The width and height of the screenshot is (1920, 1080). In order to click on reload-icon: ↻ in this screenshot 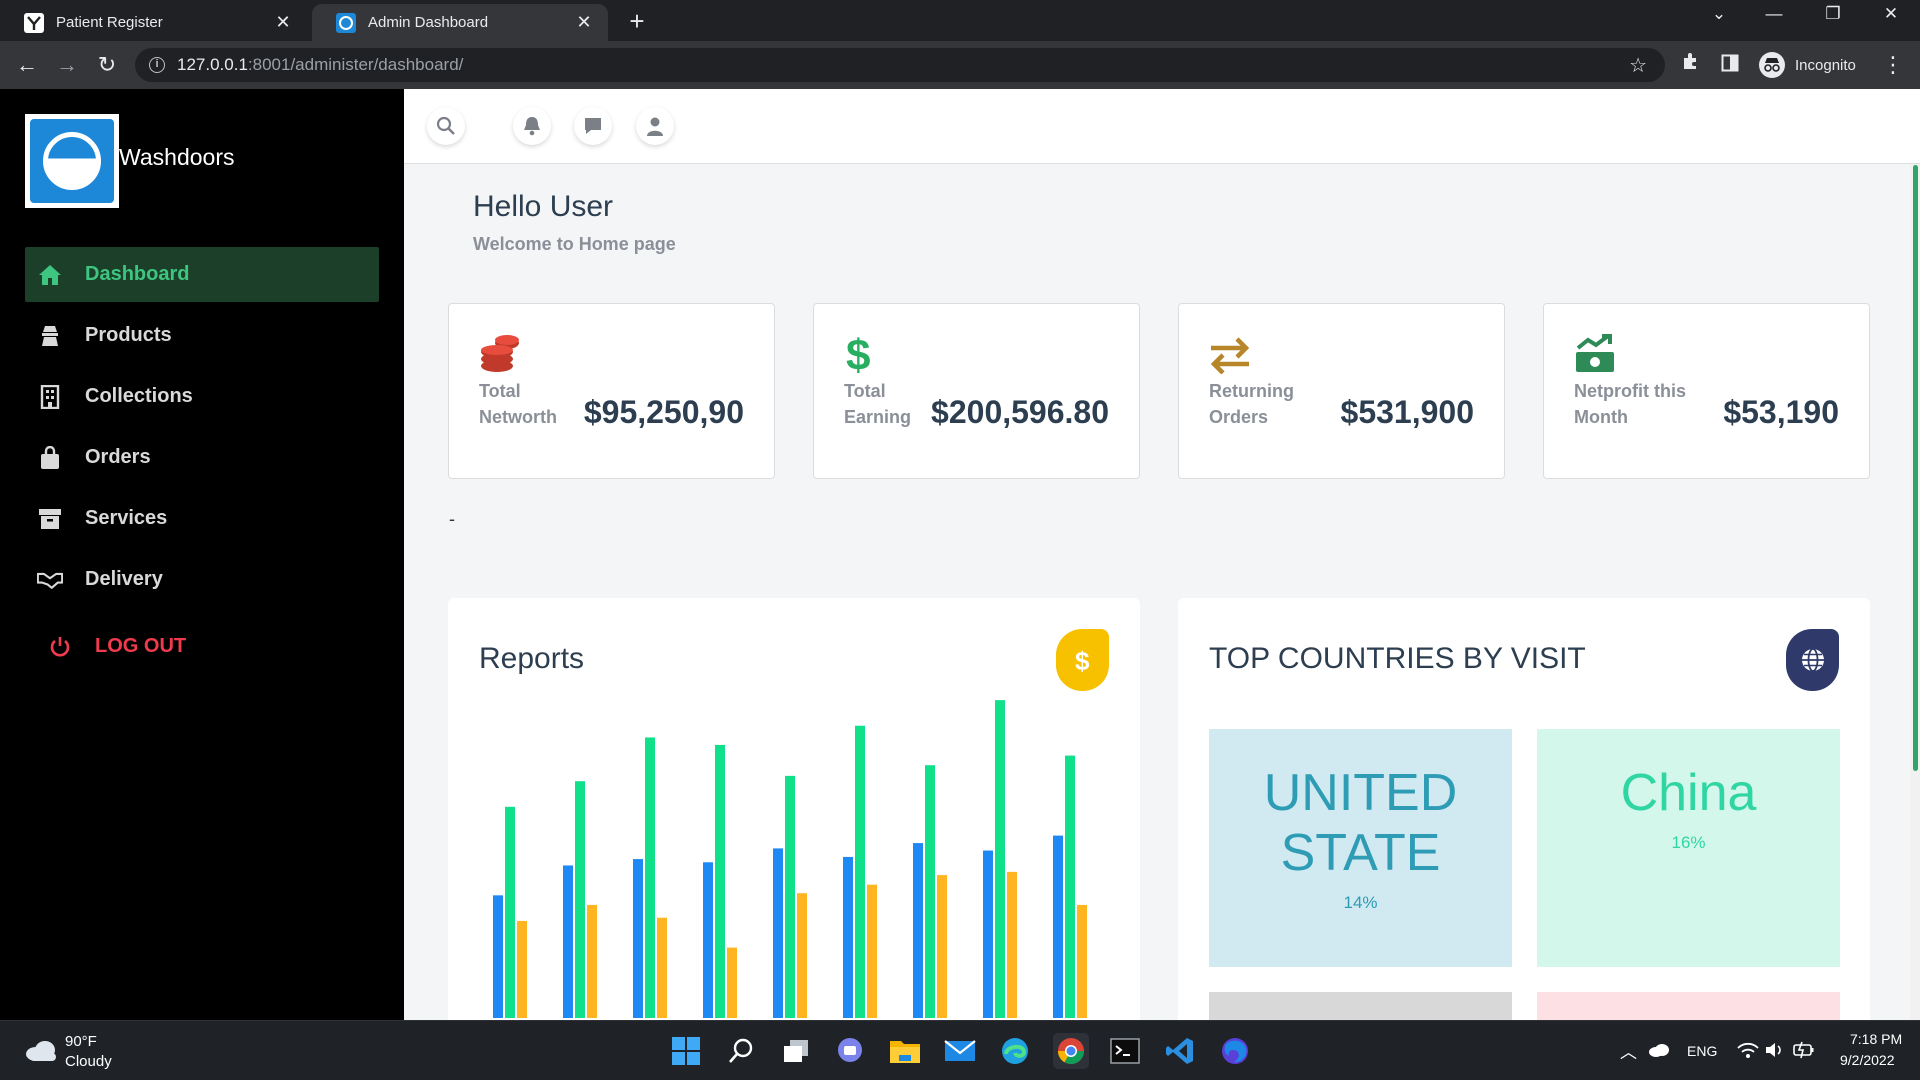, I will do `click(107, 65)`.